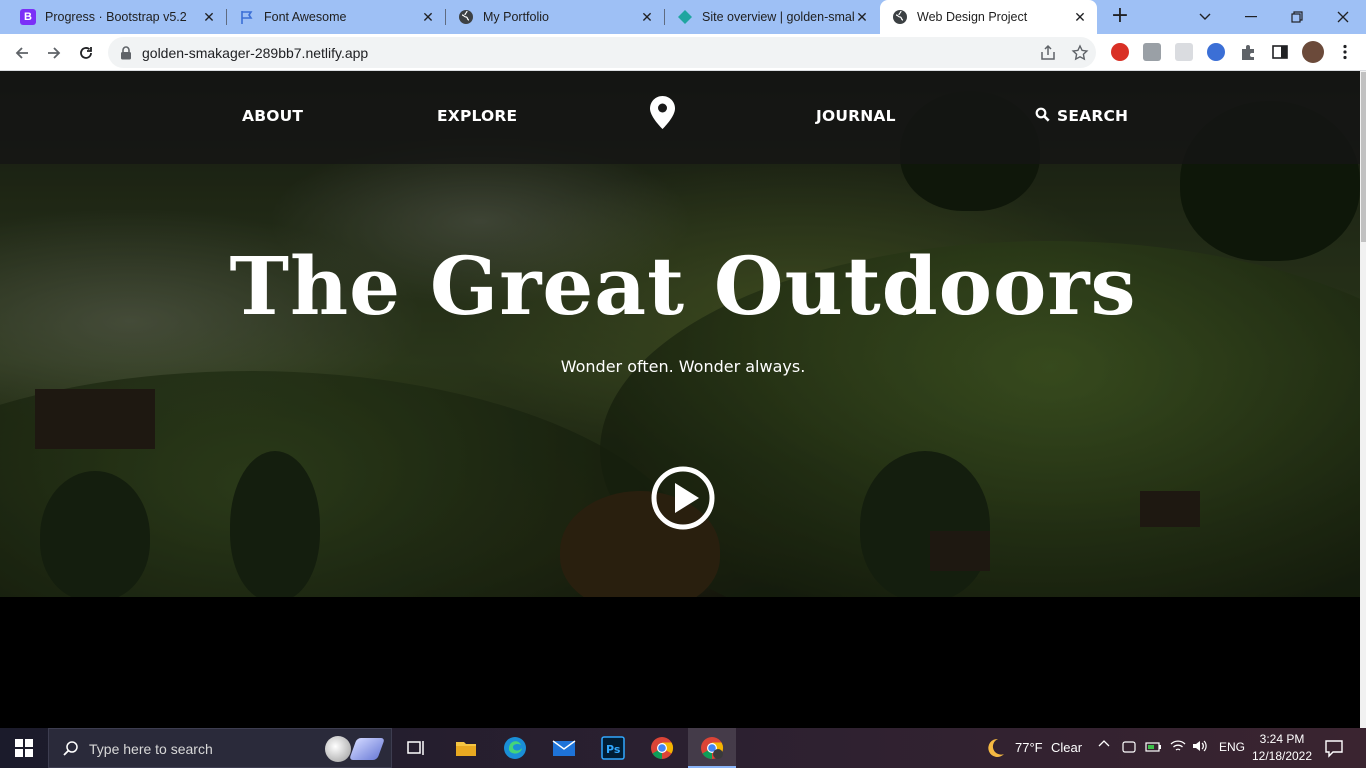 The width and height of the screenshot is (1366, 768). I want to click on photoshop-icon: Ps, so click(613, 748).